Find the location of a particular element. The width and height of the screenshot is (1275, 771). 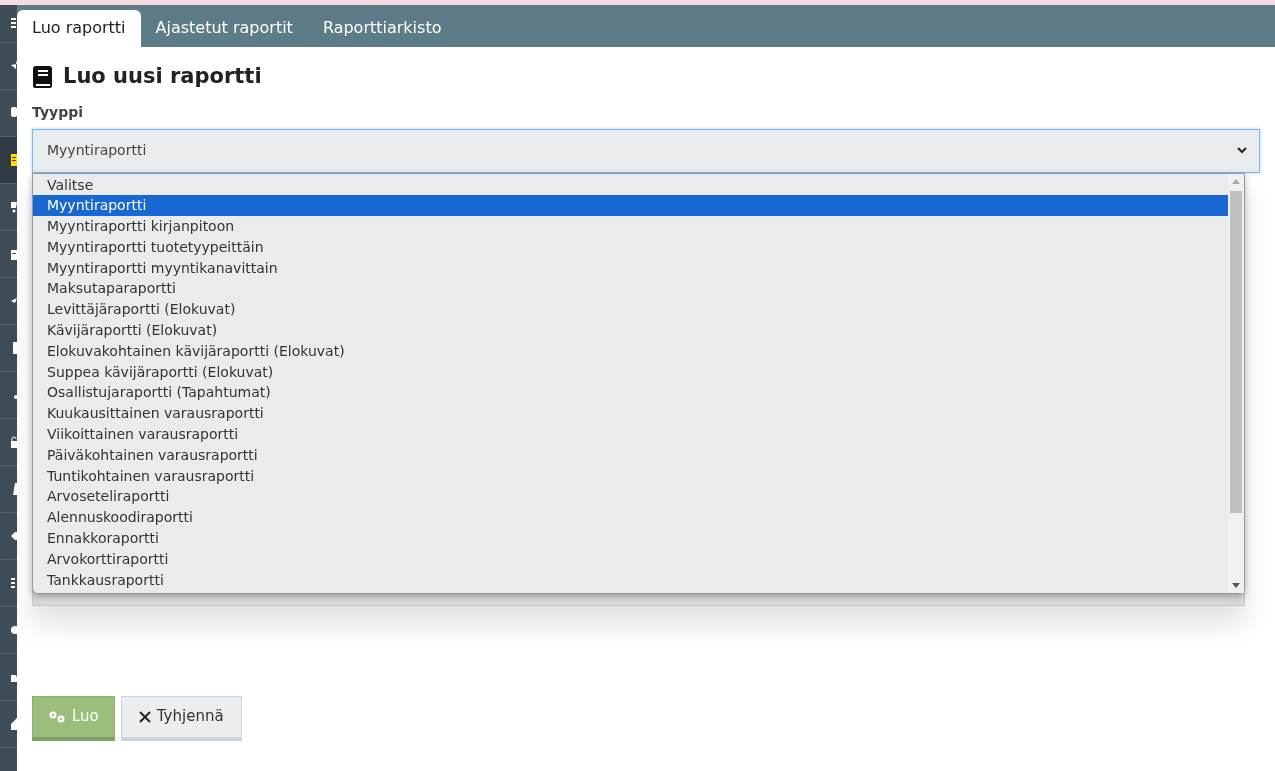

clear-button: Tyhjennä is located at coordinates (181, 718).